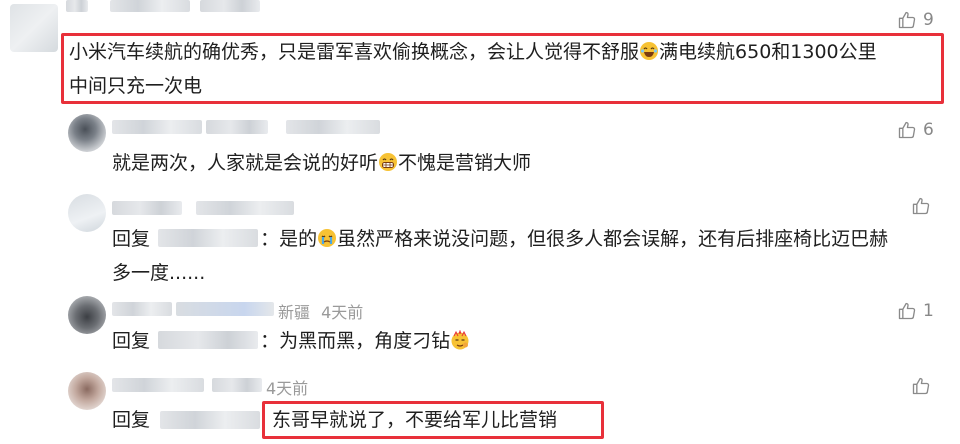 Image resolution: width=960 pixels, height=444 pixels. I want to click on like-count: 6, so click(928, 130).